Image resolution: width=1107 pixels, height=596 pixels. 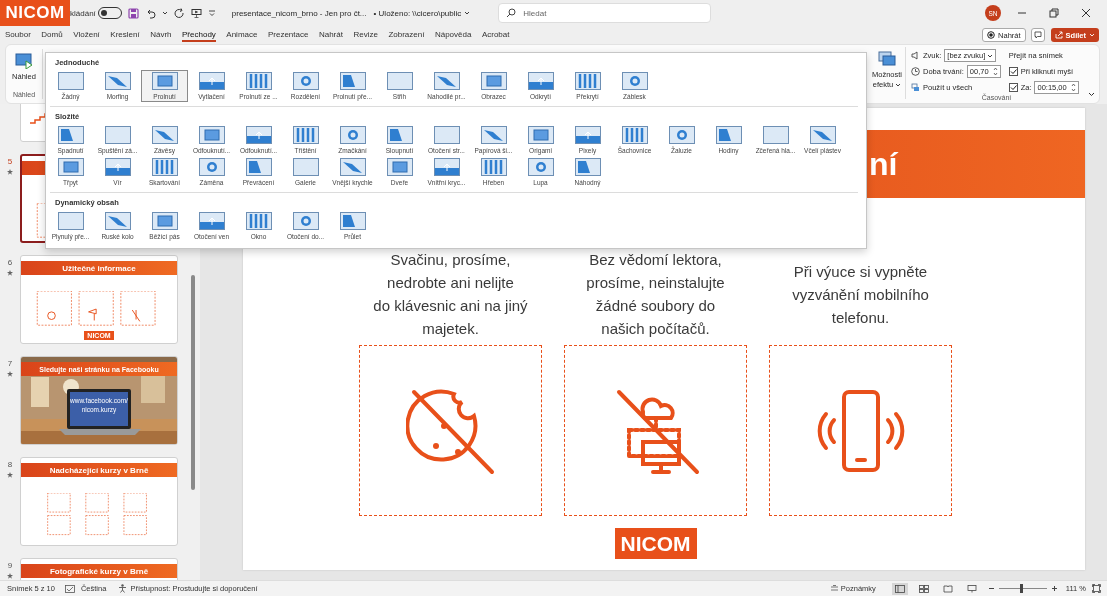 What do you see at coordinates (947, 588) in the screenshot?
I see `book-icon` at bounding box center [947, 588].